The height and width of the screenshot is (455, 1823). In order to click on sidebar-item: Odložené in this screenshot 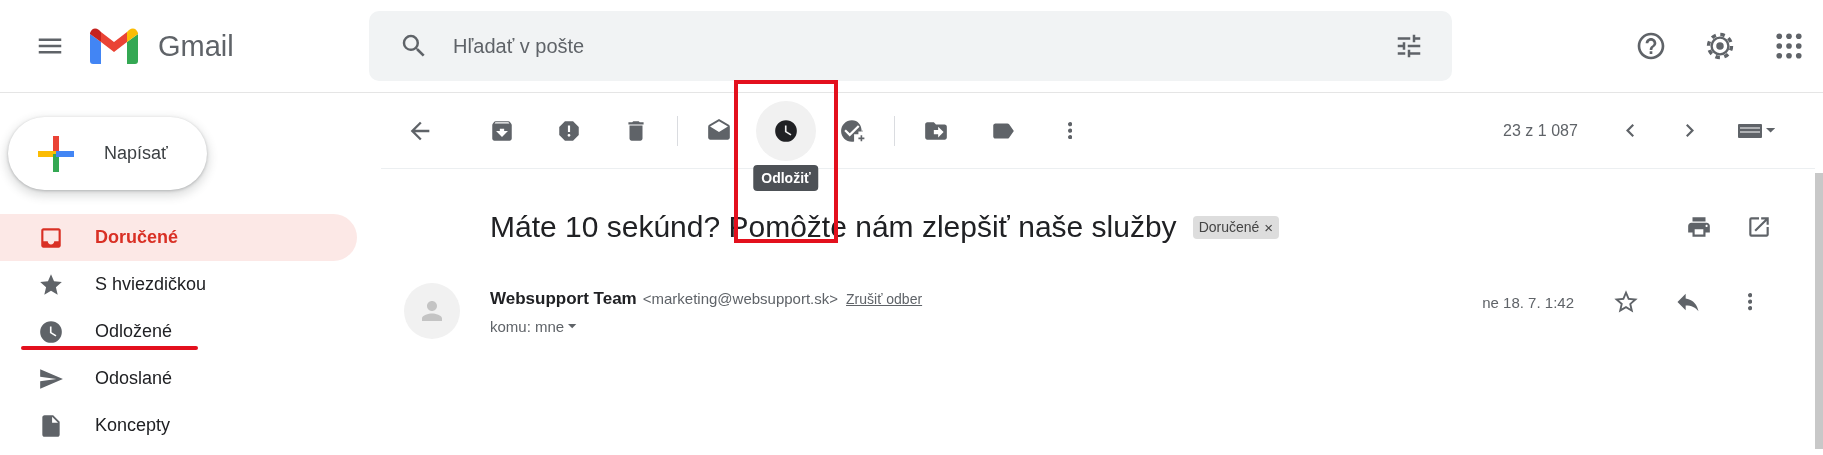, I will do `click(178, 331)`.